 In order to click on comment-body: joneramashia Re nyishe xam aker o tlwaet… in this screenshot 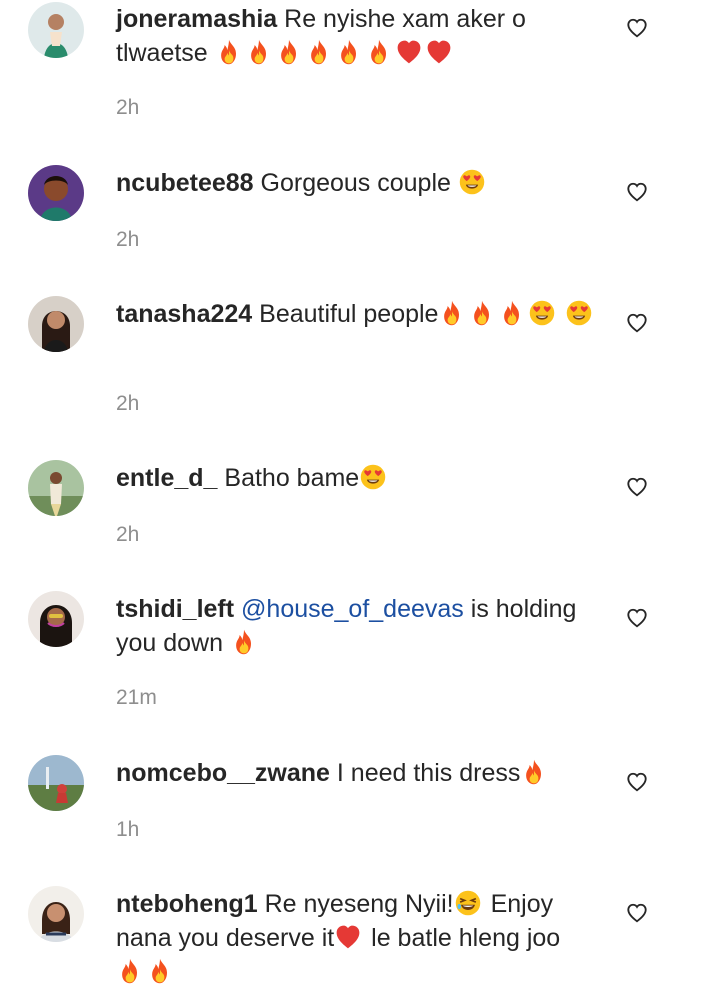, I will do `click(361, 36)`.